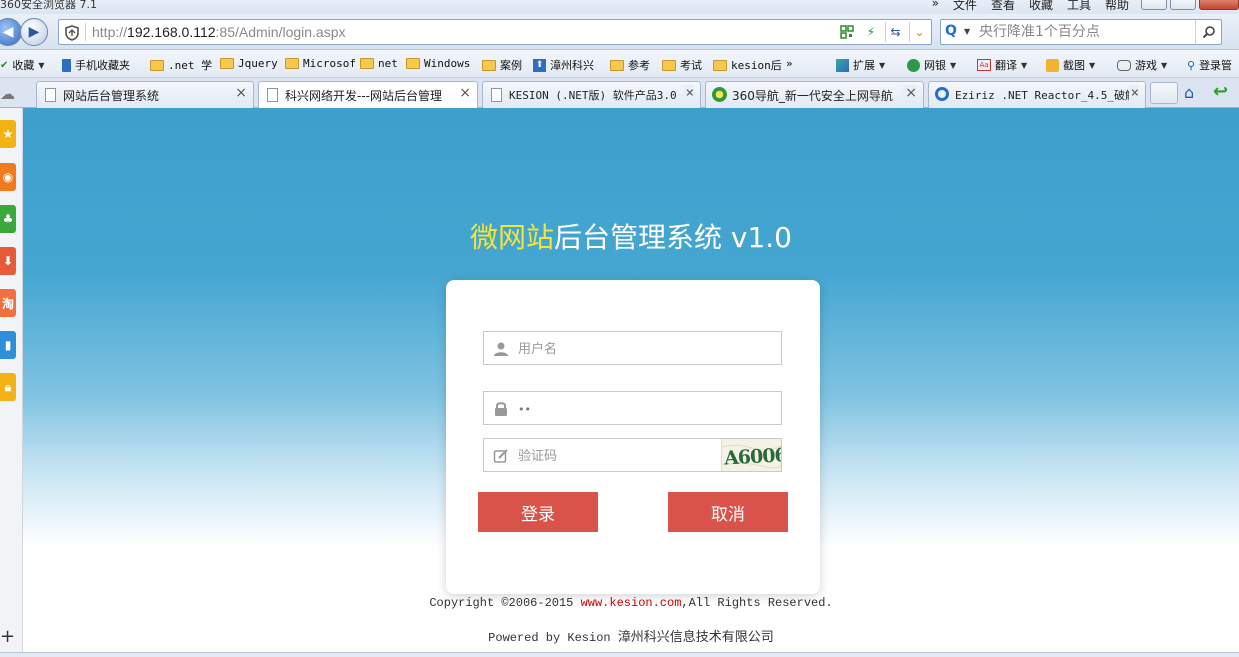 The width and height of the screenshot is (1239, 657). I want to click on screenshot-menu: 截图 ▼, so click(1070, 65).